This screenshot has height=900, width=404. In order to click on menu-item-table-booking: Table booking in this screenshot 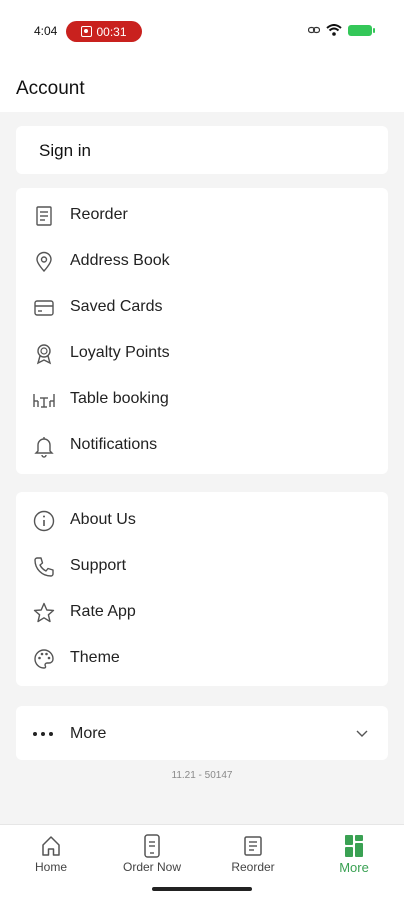, I will do `click(202, 400)`.